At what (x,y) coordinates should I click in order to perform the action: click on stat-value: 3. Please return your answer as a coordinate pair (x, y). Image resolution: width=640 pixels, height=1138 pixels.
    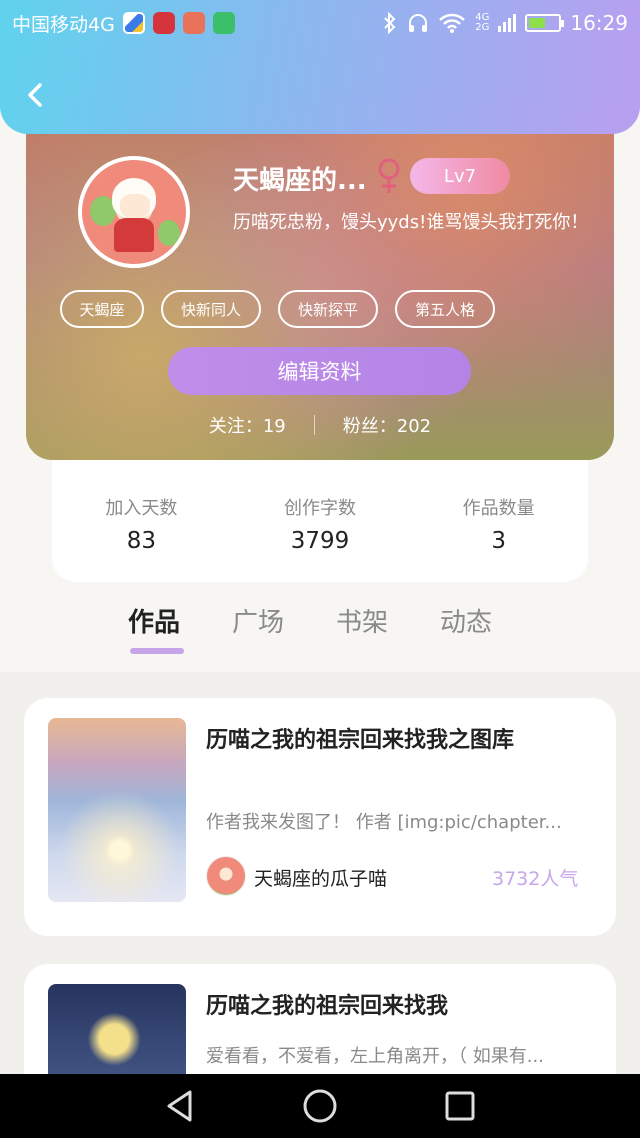
    Looking at the image, I should click on (498, 541).